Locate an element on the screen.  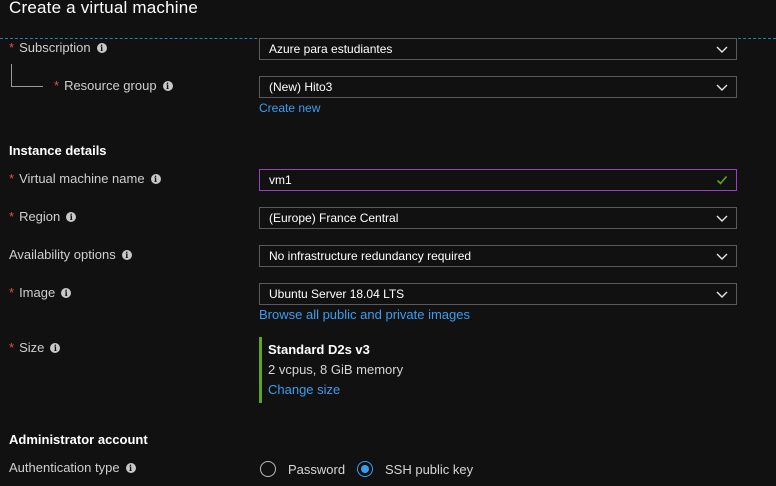
region-label-text: Region is located at coordinates (40, 216).